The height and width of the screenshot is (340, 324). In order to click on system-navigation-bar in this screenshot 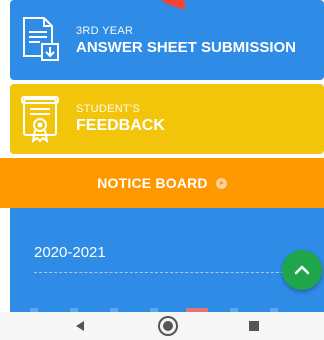, I will do `click(162, 326)`.